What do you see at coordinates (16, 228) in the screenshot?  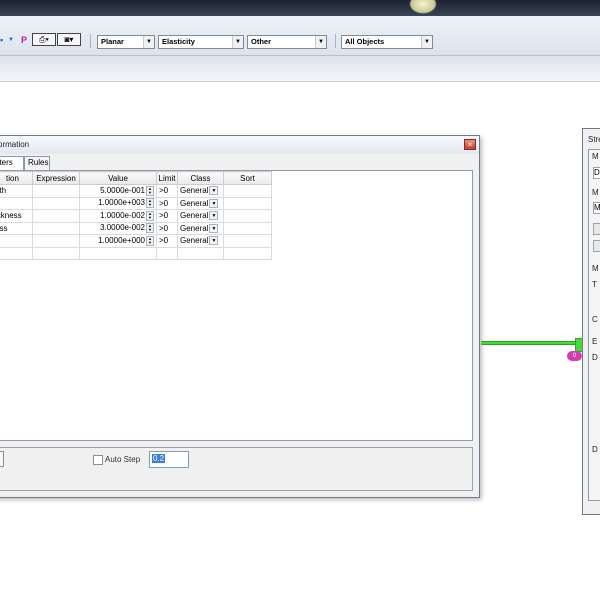 I see `row-name: ess` at bounding box center [16, 228].